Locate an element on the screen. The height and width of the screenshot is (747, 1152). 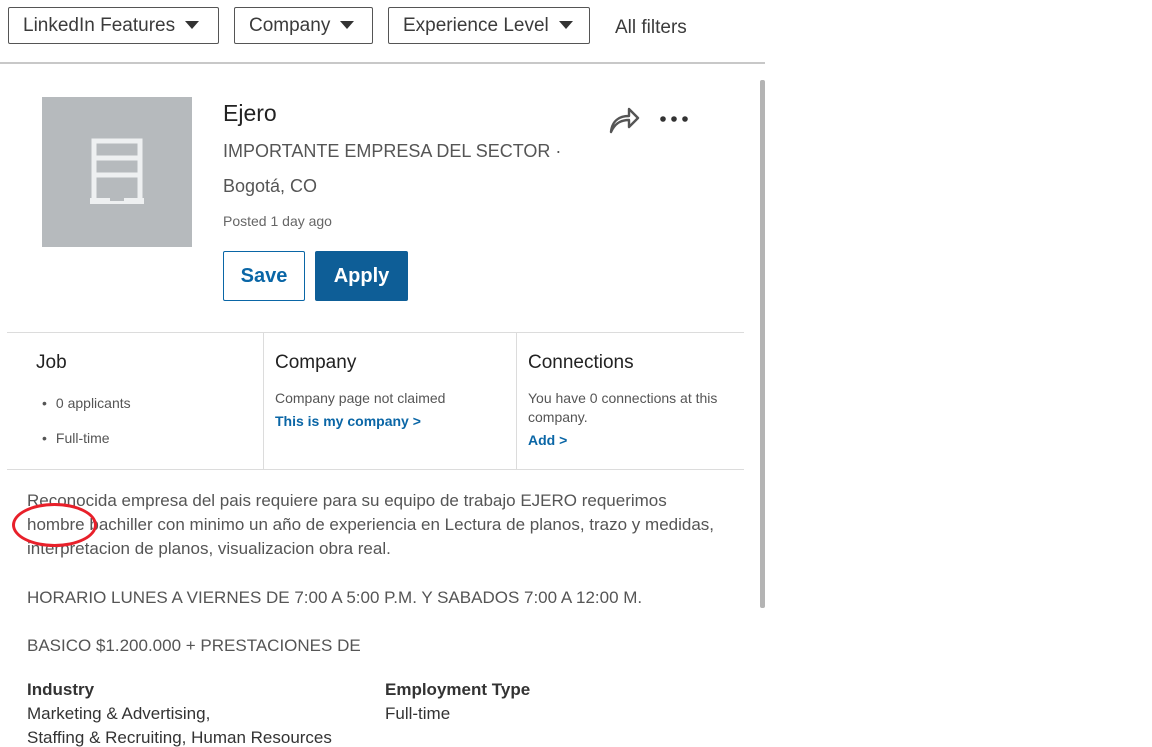
industry-label: Industry is located at coordinates (61, 689).